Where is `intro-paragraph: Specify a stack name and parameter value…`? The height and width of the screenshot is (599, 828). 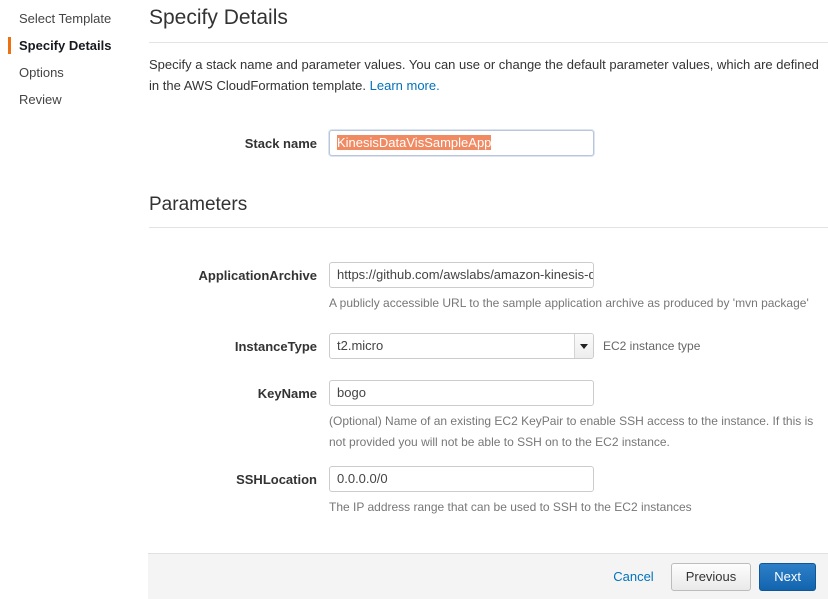
intro-paragraph: Specify a stack name and parameter value… is located at coordinates (488, 75).